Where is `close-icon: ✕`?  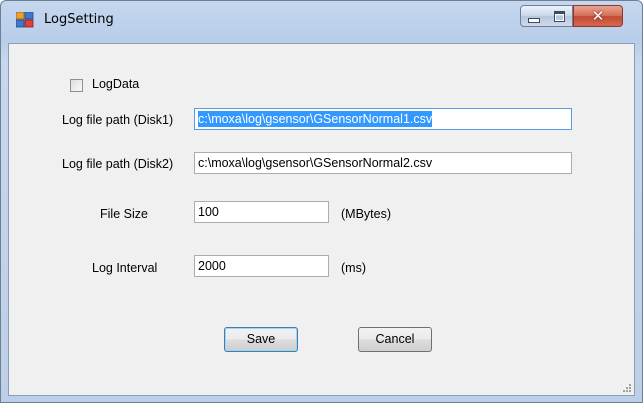 close-icon: ✕ is located at coordinates (598, 15).